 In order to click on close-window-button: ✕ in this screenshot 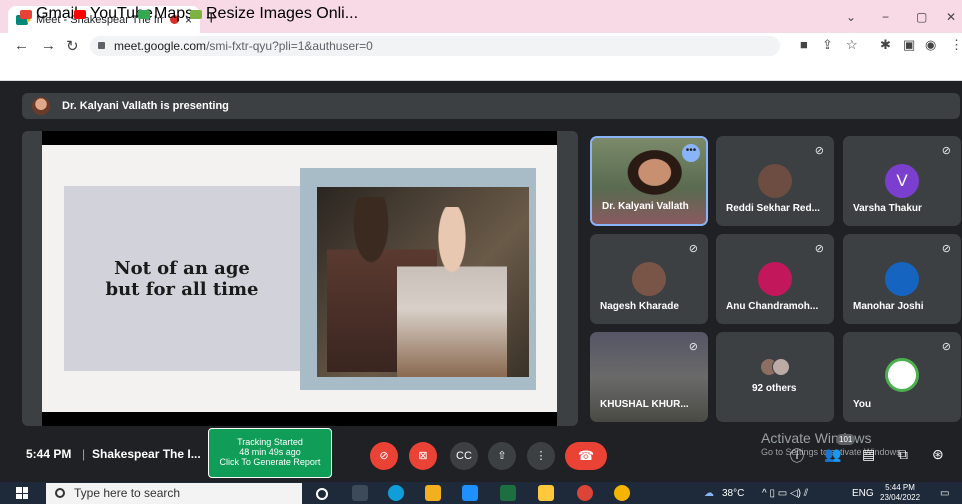, I will do `click(951, 17)`.